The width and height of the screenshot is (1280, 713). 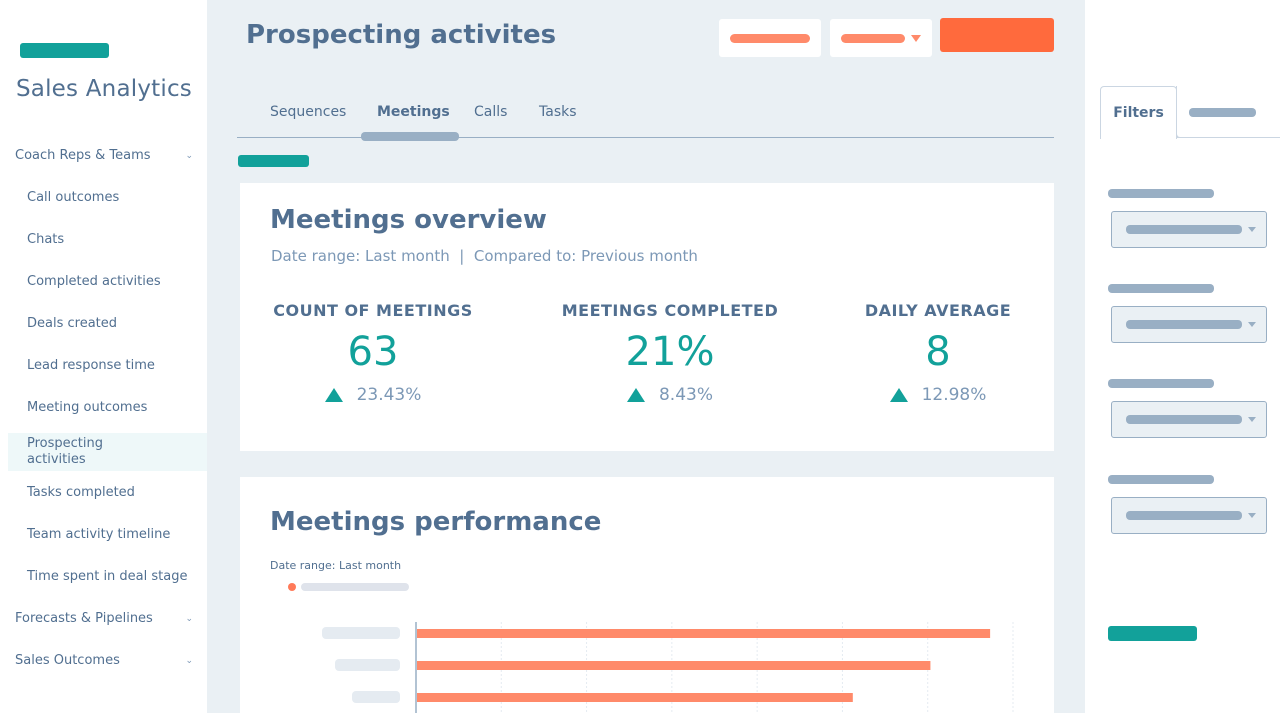 What do you see at coordinates (558, 112) in the screenshot?
I see `tab-tasks: Tasks` at bounding box center [558, 112].